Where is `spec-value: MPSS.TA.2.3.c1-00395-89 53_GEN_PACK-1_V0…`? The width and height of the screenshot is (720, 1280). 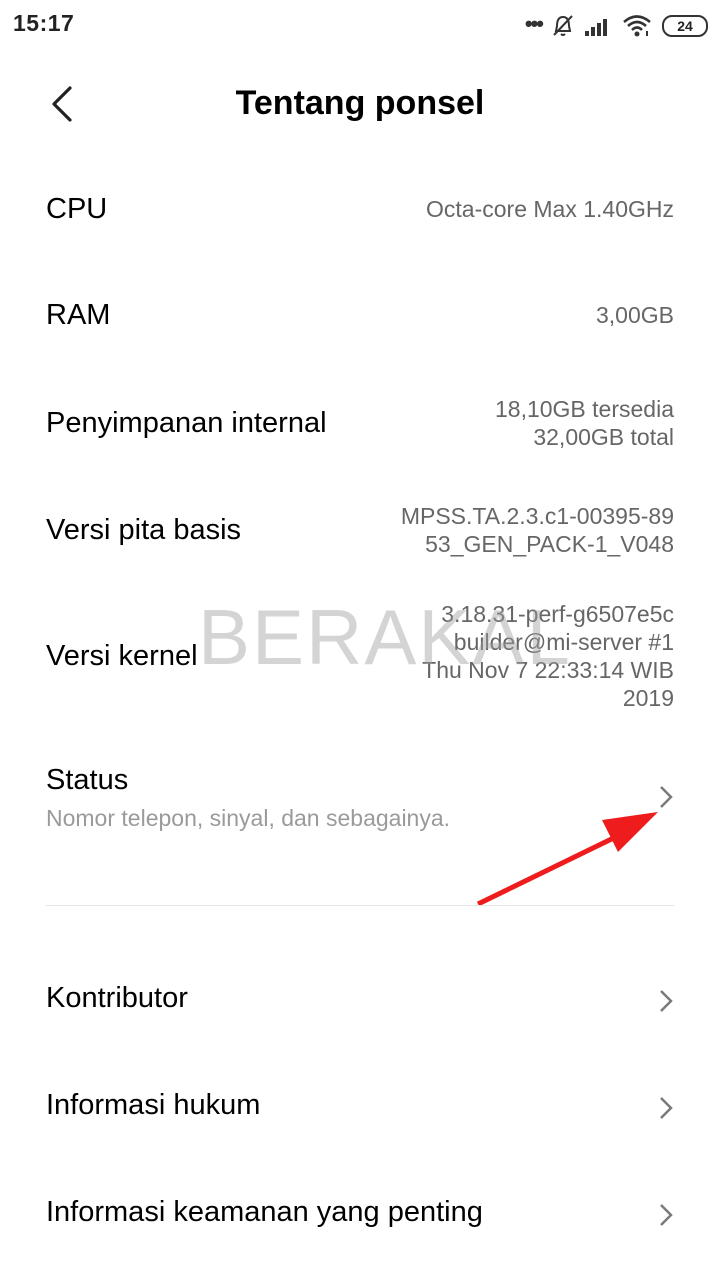 spec-value: MPSS.TA.2.3.c1-00395-89 53_GEN_PACK-1_V0… is located at coordinates (537, 530).